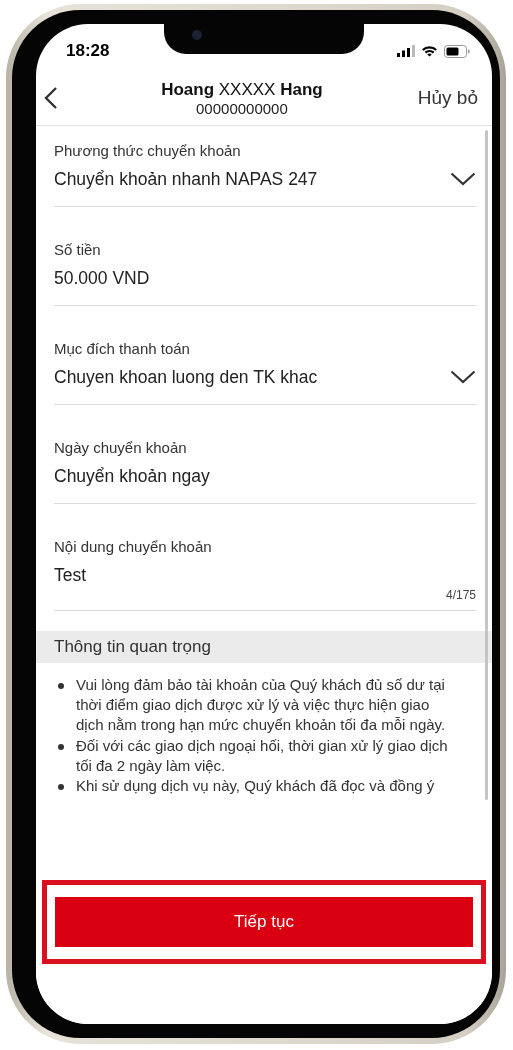 Image resolution: width=513 pixels, height=1050 pixels. I want to click on back-icon, so click(51, 98).